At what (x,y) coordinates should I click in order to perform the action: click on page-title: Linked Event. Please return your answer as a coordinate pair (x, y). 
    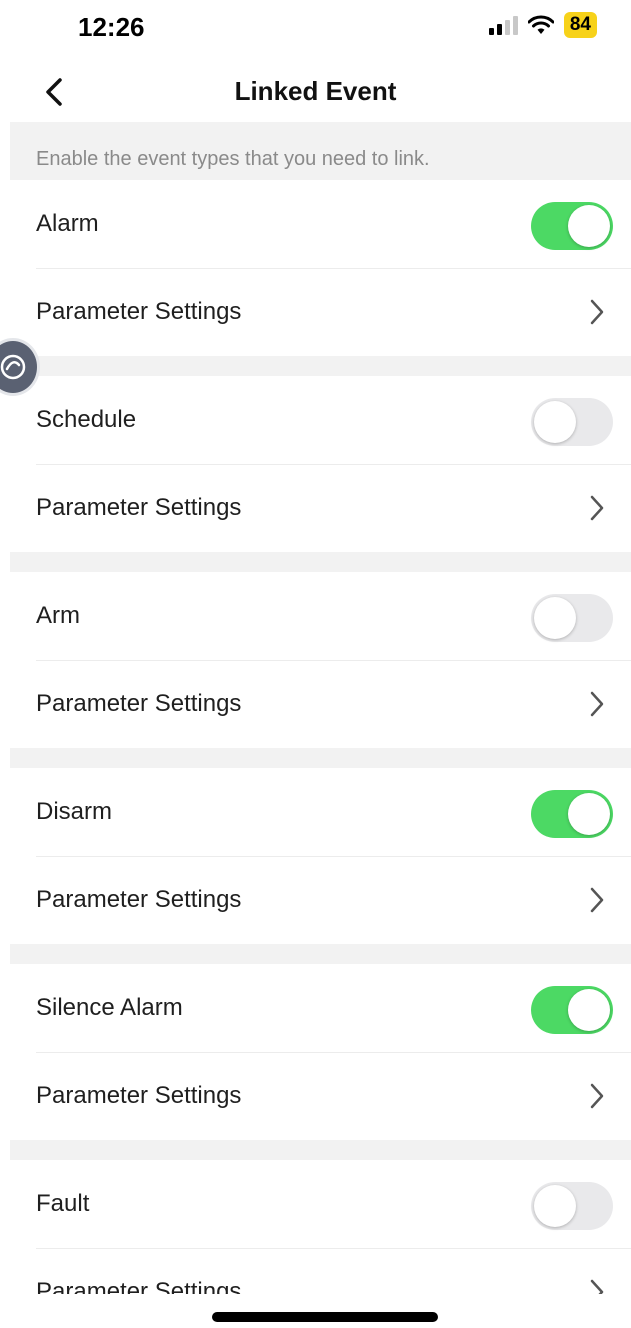
    Looking at the image, I should click on (315, 91).